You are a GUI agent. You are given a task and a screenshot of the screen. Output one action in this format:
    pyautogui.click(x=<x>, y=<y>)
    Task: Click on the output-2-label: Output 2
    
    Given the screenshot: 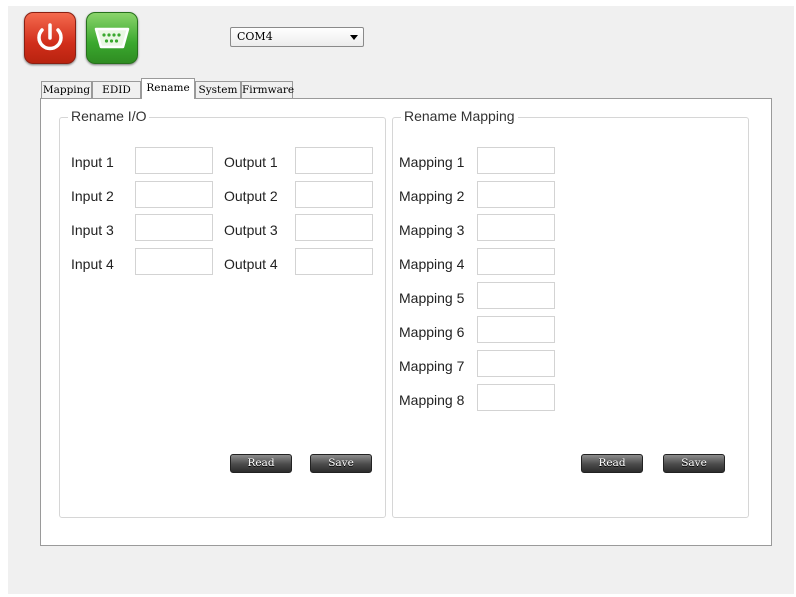 What is the action you would take?
    pyautogui.click(x=251, y=196)
    